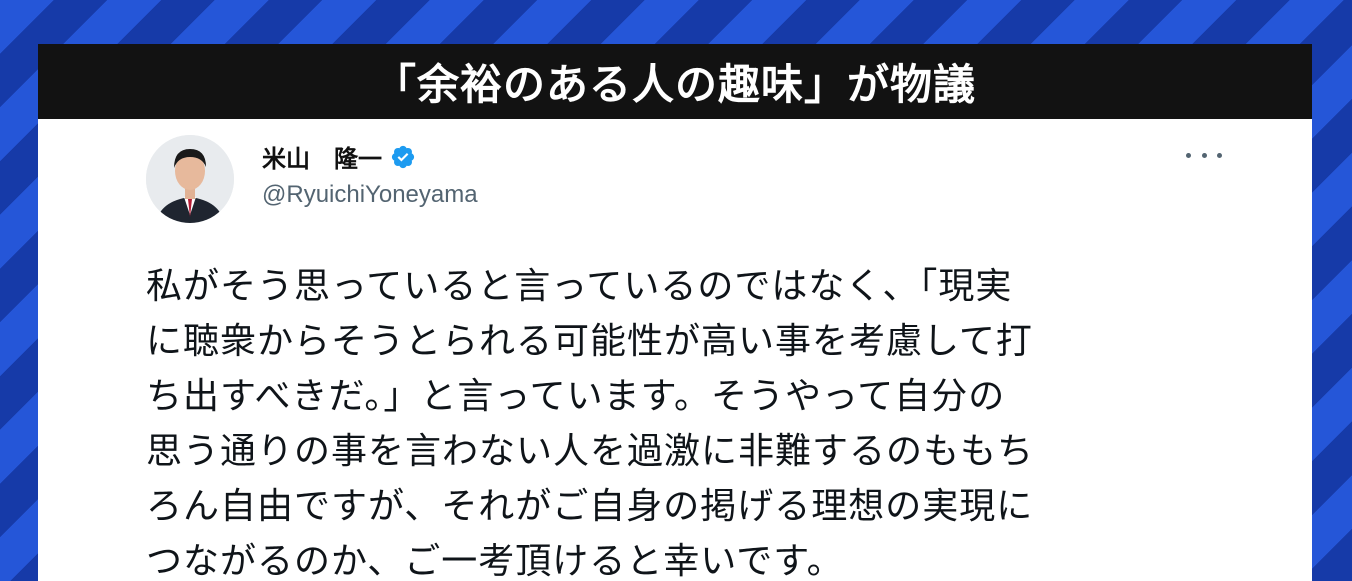 This screenshot has height=581, width=1352. I want to click on author-display-name: 米山 隆一, so click(322, 156).